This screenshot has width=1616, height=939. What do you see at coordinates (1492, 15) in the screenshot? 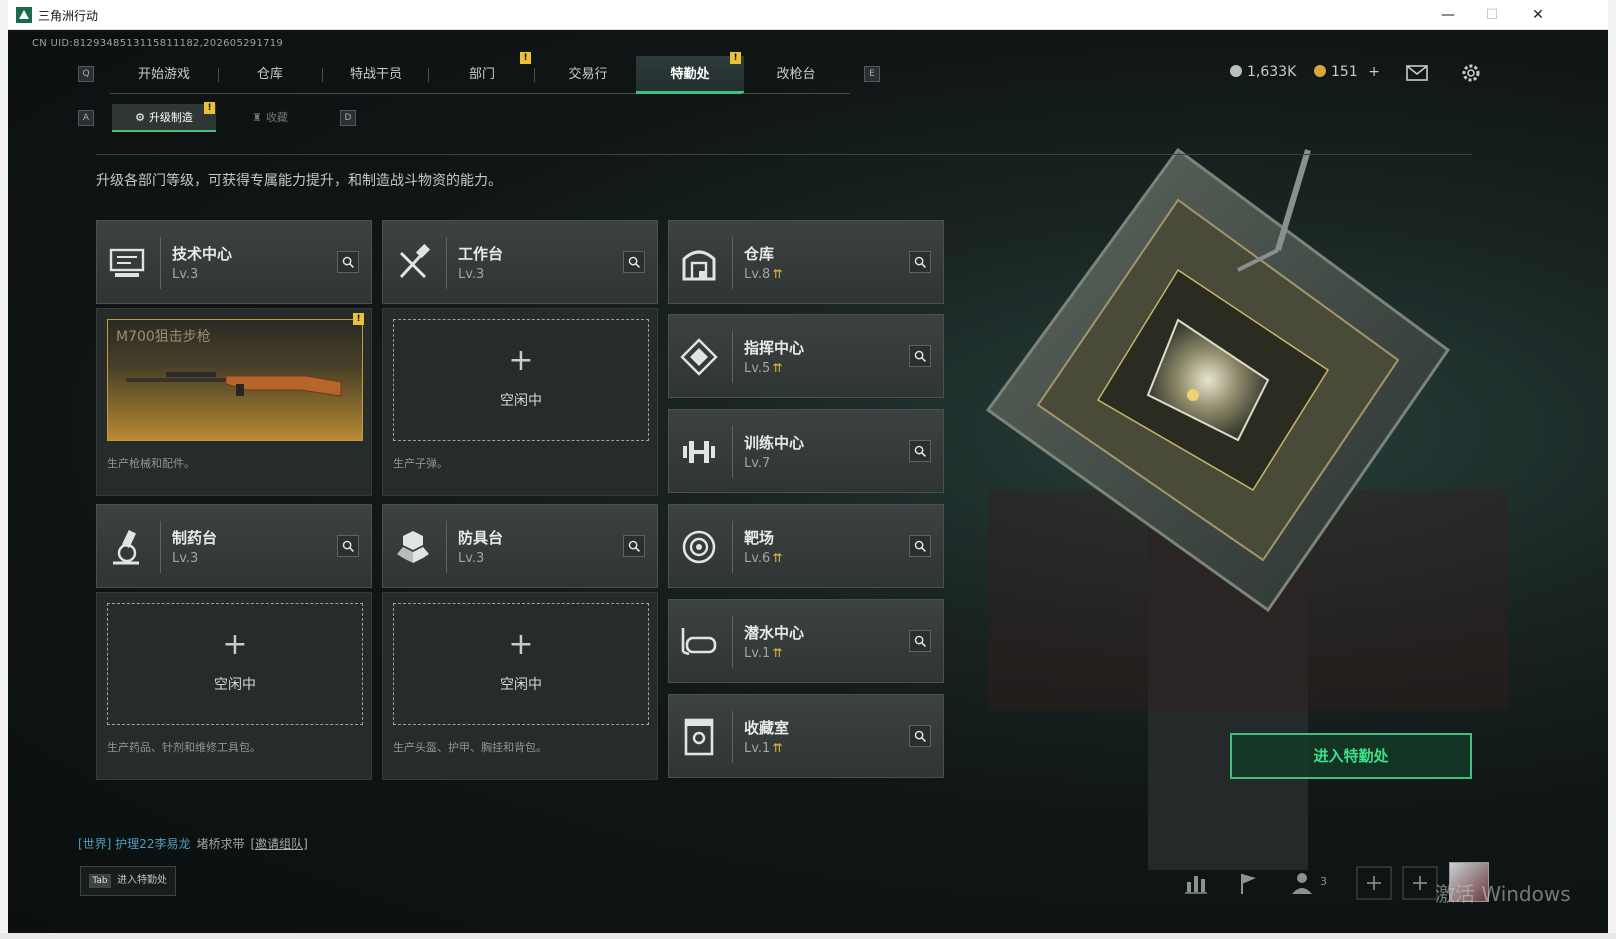
I see `maximize-button: ☐` at bounding box center [1492, 15].